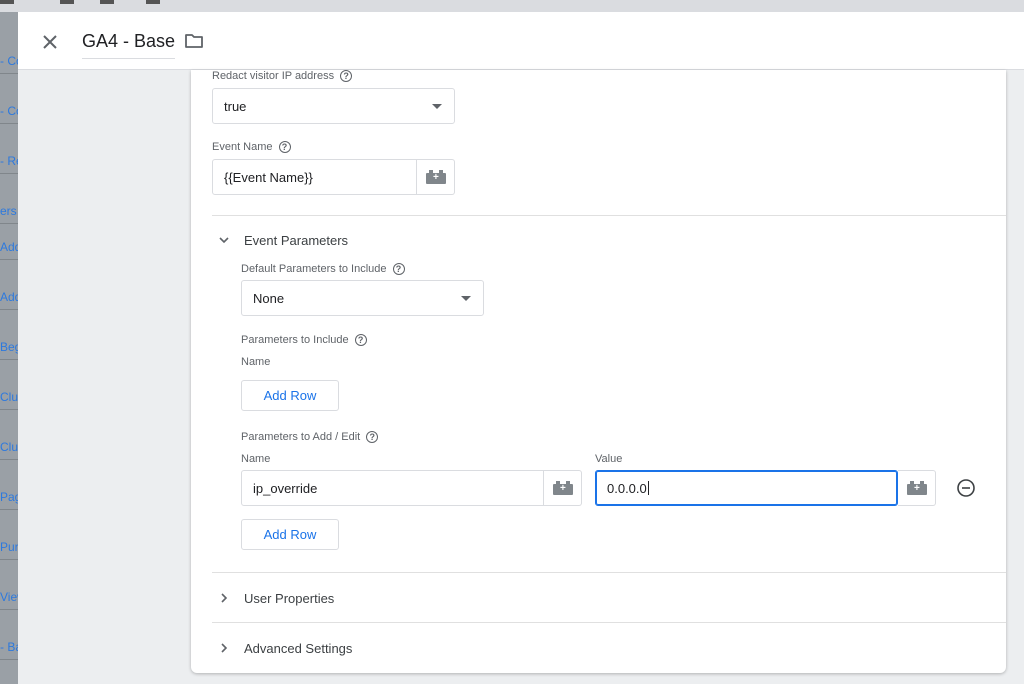  Describe the element at coordinates (746, 488) in the screenshot. I see `param-value-input: 0.0.0.0` at that location.